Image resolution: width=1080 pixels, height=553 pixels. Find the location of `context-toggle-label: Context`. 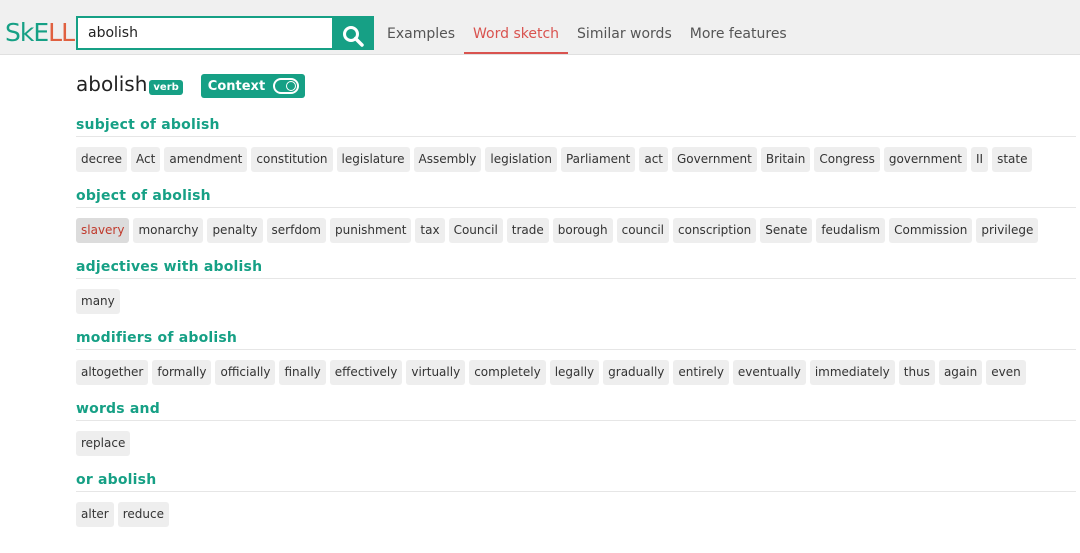

context-toggle-label: Context is located at coordinates (236, 86).